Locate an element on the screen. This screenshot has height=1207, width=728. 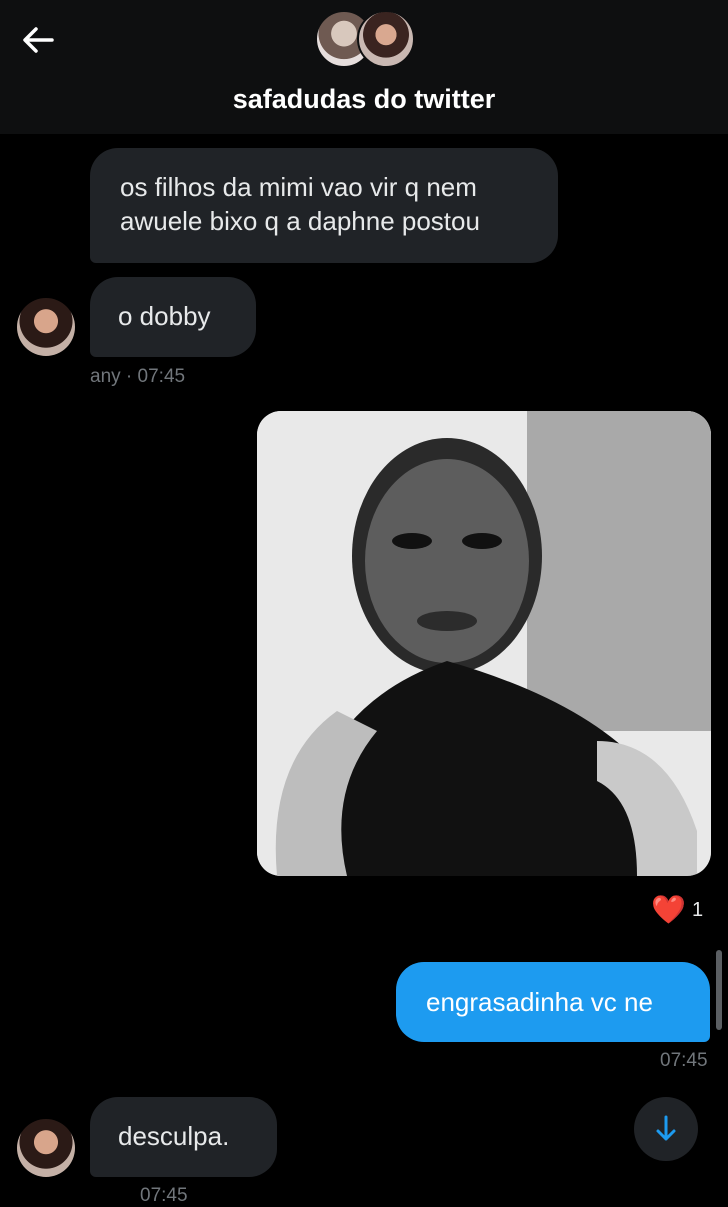
scroll-to-bottom-button is located at coordinates (666, 1129).